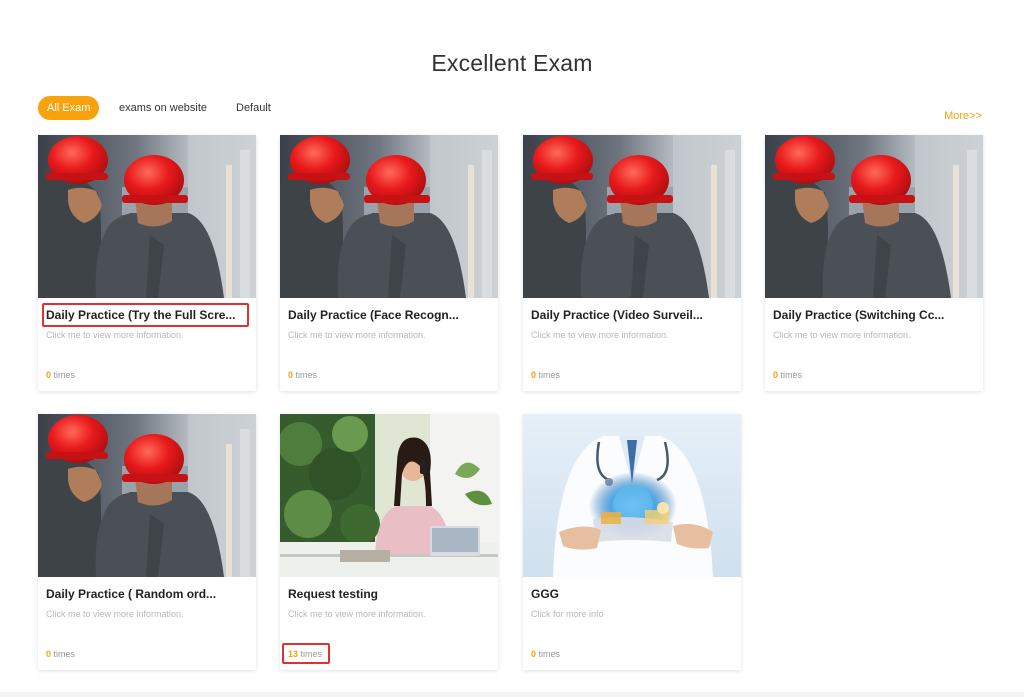  I want to click on tab-all-exam: All Exam, so click(69, 108).